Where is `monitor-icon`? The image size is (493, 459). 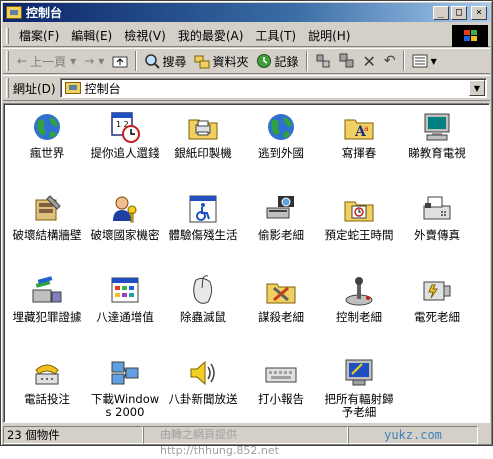
monitor-icon is located at coordinates (437, 127).